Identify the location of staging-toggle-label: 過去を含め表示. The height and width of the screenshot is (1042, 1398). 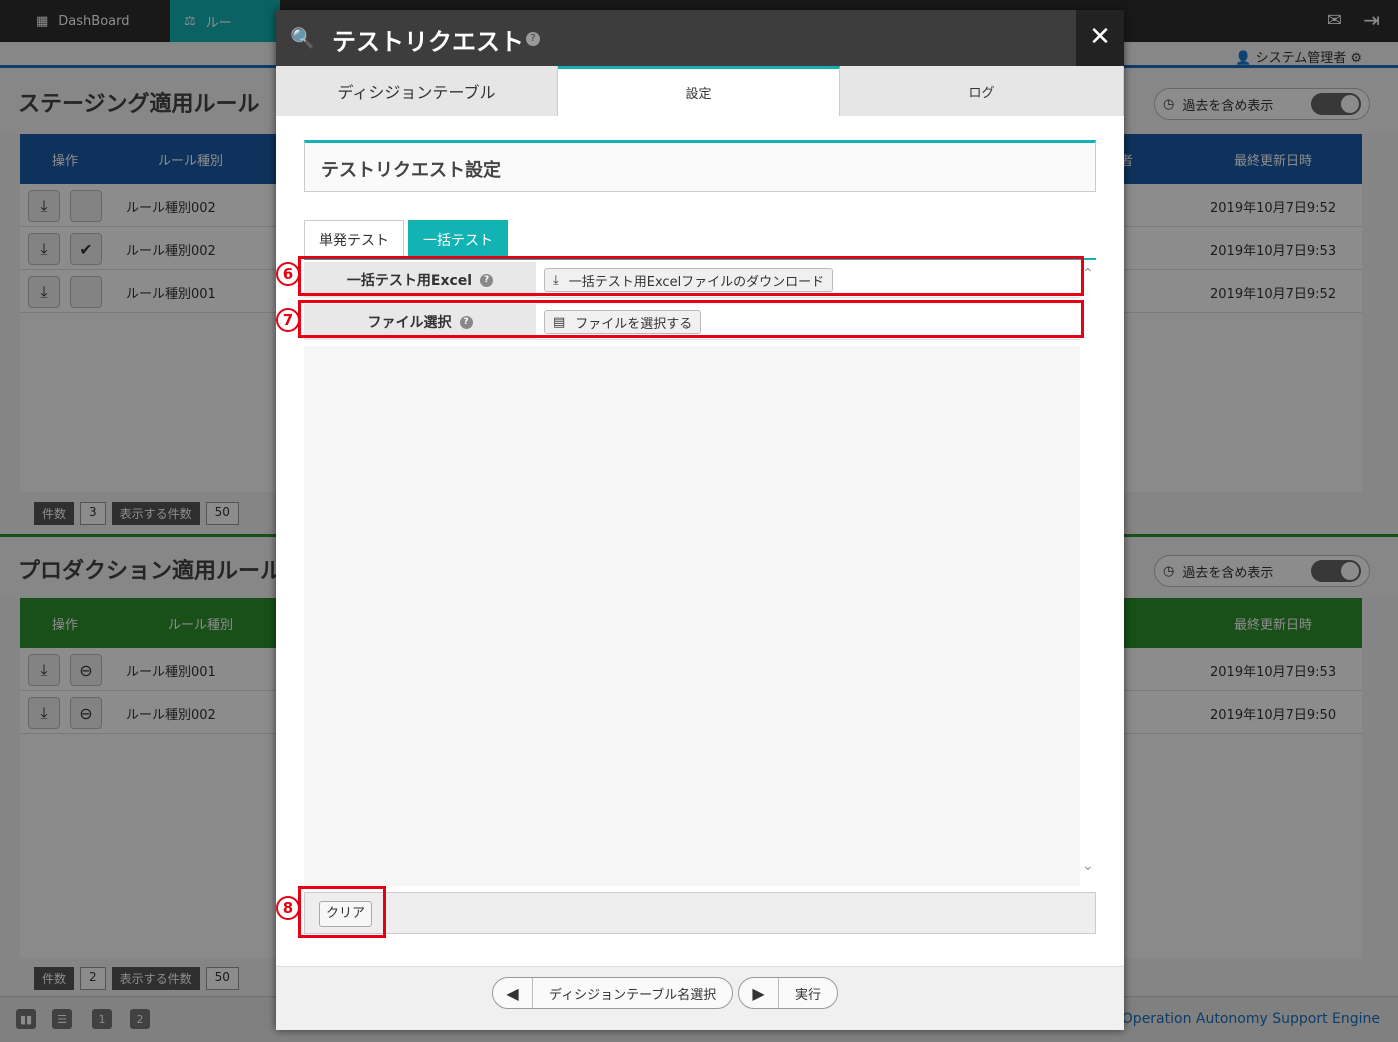
(1228, 106).